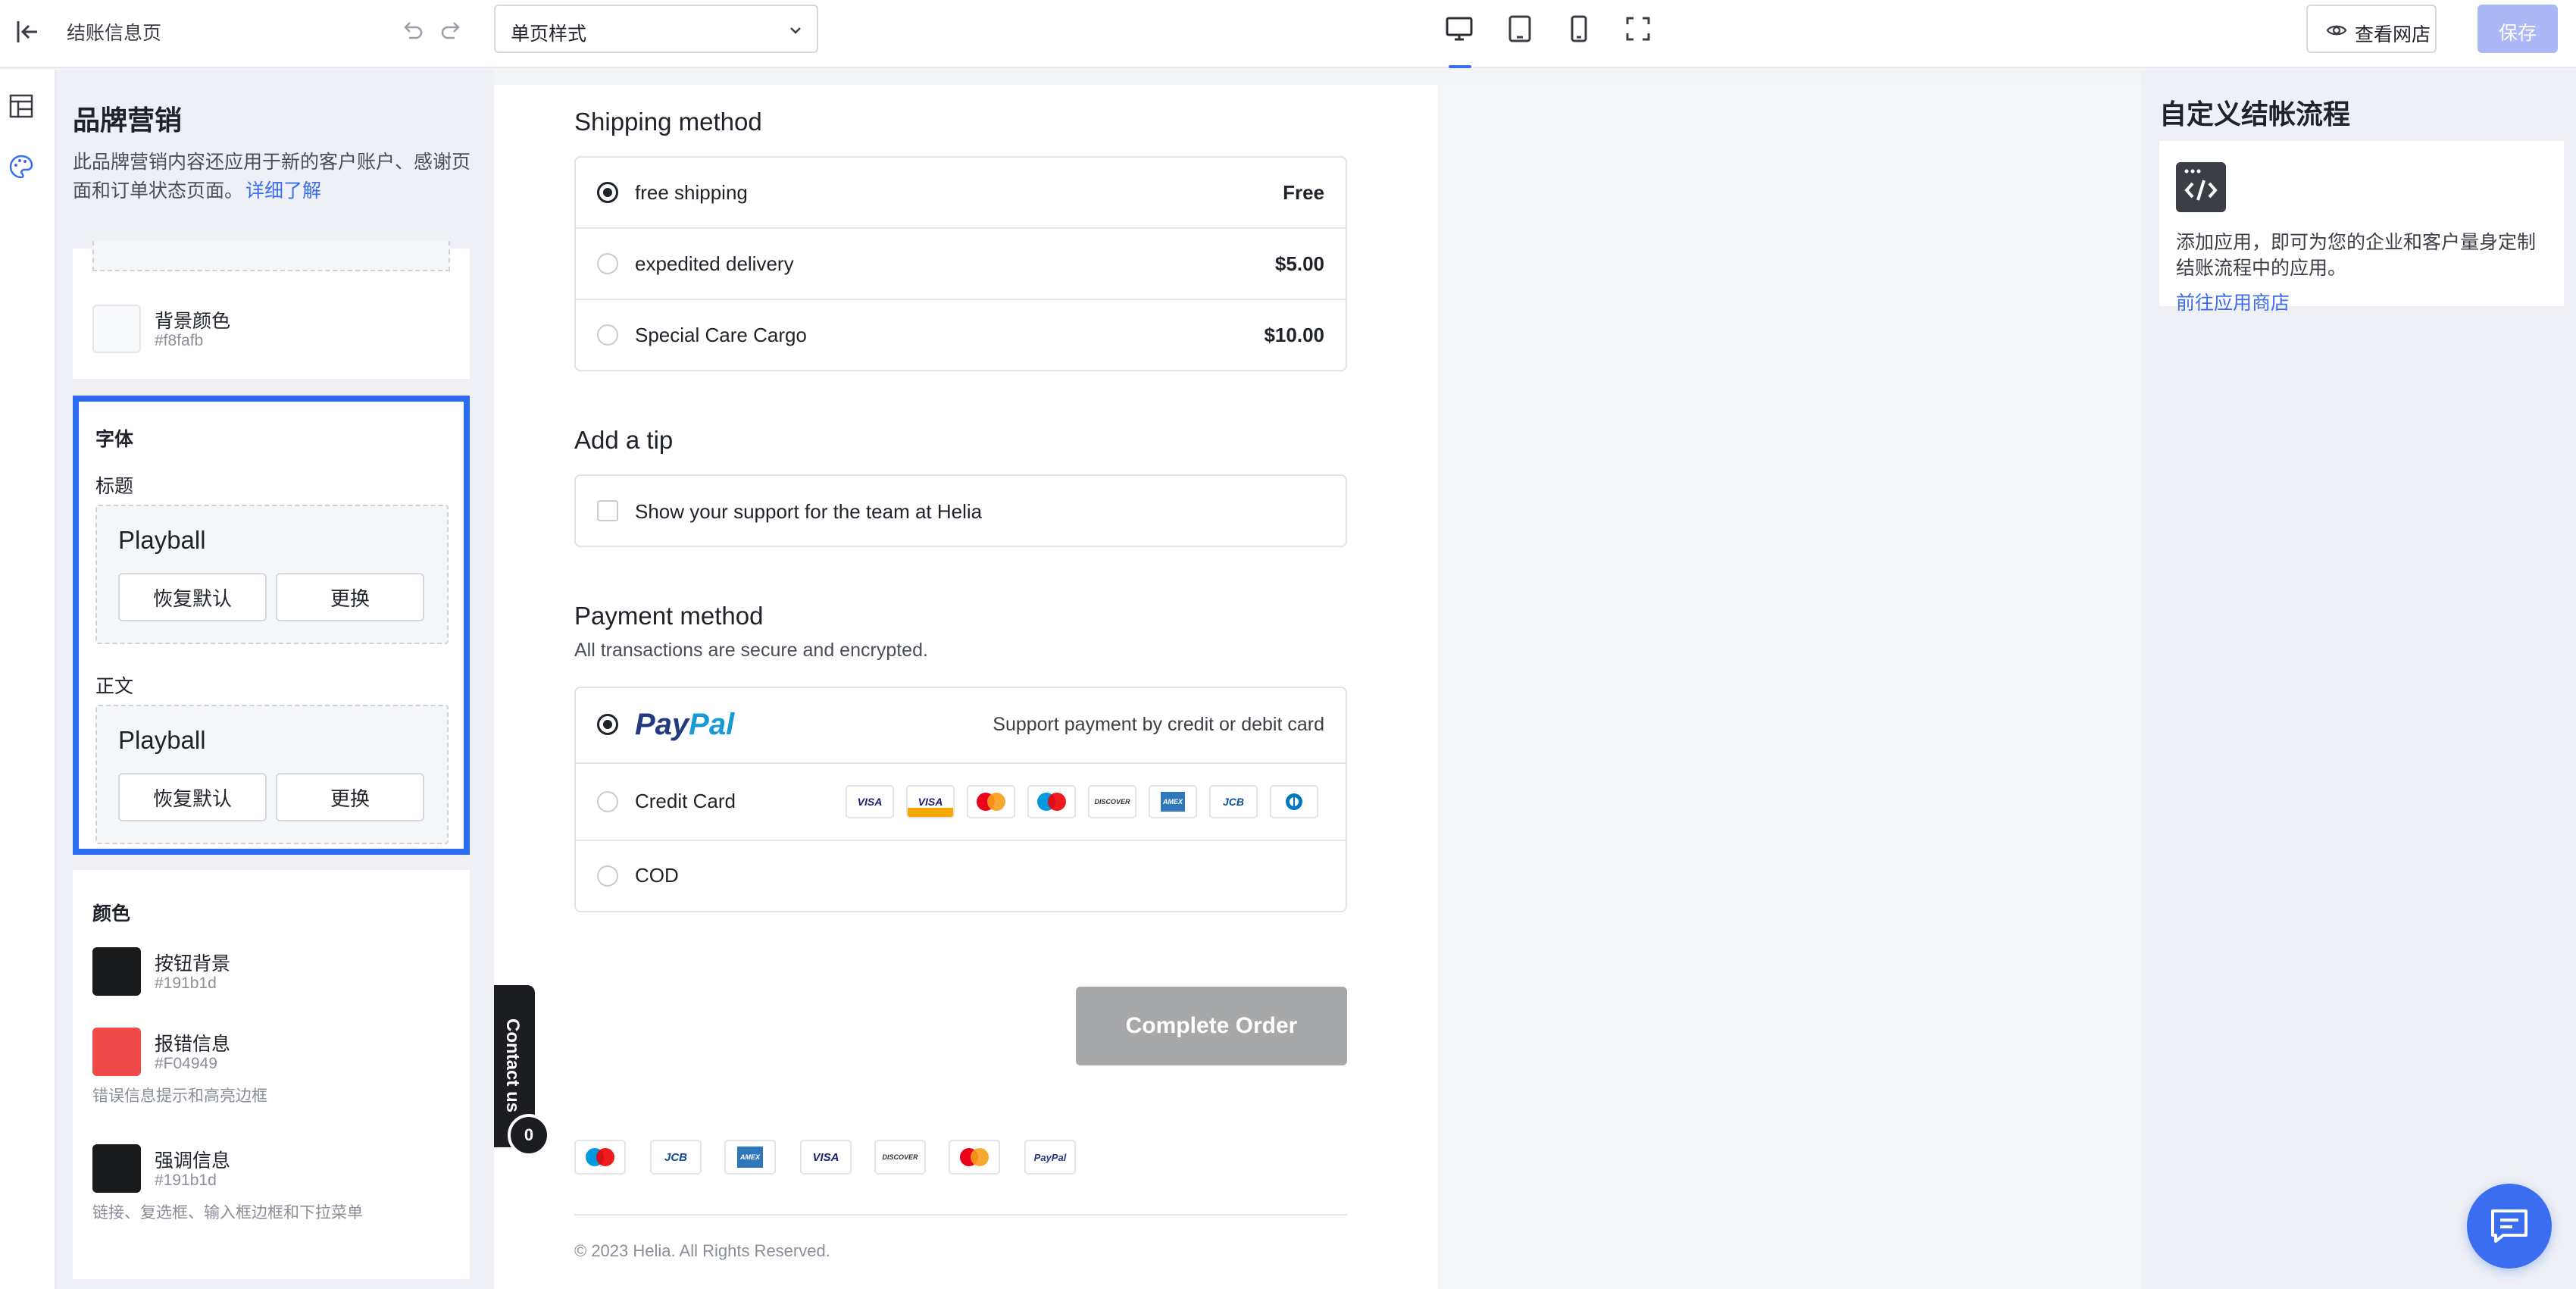 Image resolution: width=2576 pixels, height=1289 pixels. Describe the element at coordinates (272, 162) in the screenshot. I see `panel-description: 此品牌营销内容还应用于新的客户账户、感谢页` at that location.